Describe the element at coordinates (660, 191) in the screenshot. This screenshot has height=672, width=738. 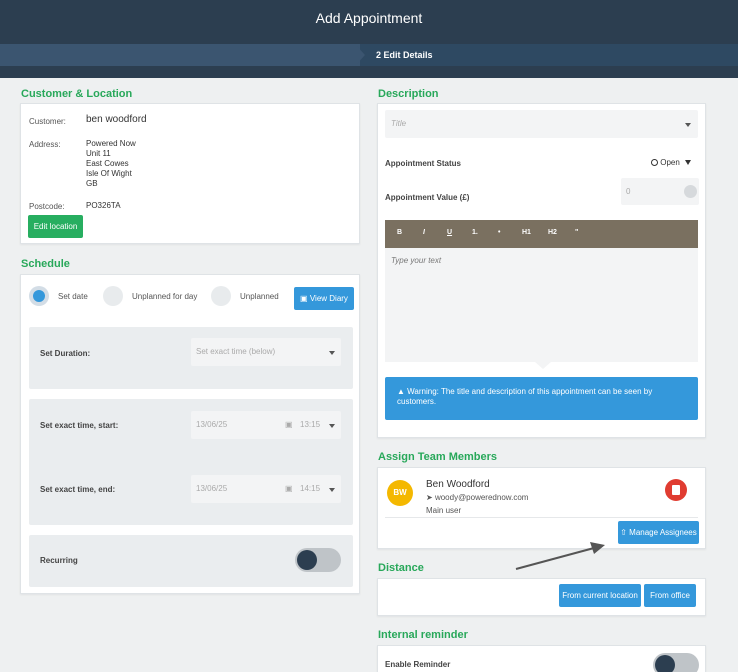
I see `value-input: 0` at that location.